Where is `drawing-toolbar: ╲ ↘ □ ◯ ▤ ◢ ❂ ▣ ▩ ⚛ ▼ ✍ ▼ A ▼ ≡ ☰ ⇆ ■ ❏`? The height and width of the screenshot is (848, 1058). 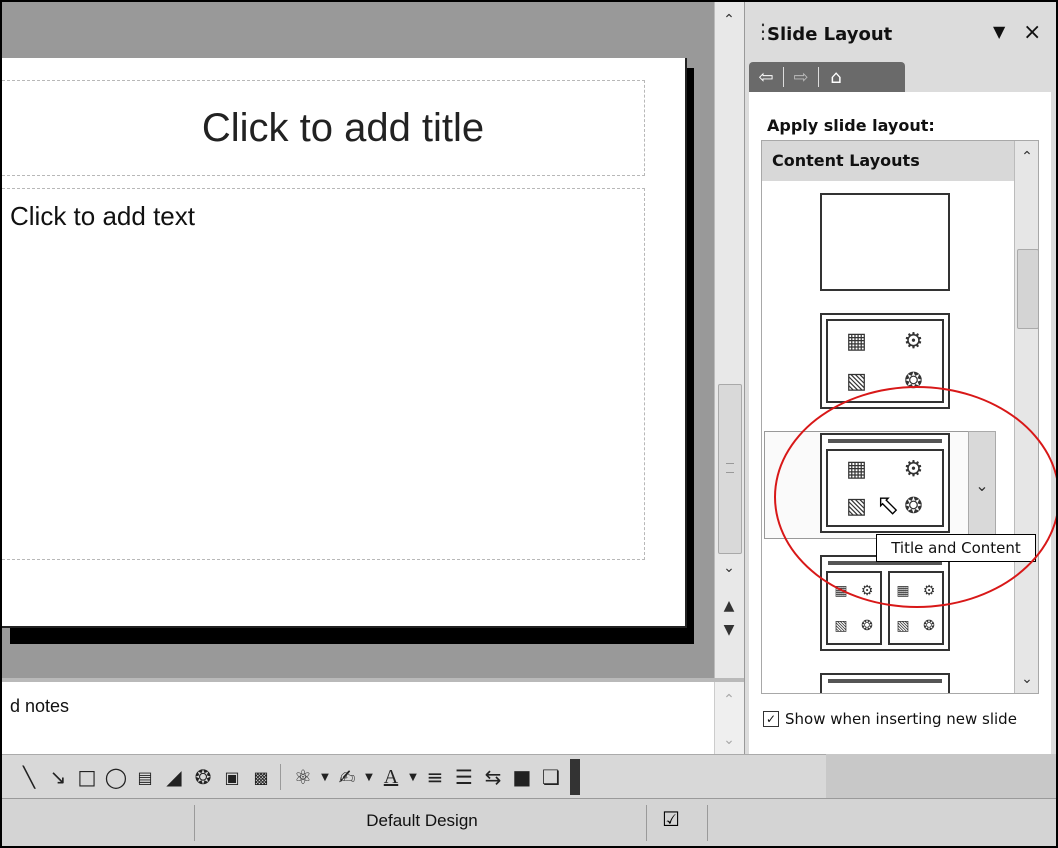
drawing-toolbar: ╲ ↘ □ ◯ ▤ ◢ ❂ ▣ ▩ ⚛ ▼ ✍ ▼ A ▼ ≡ ☰ ⇆ ■ ❏ is located at coordinates (414, 776).